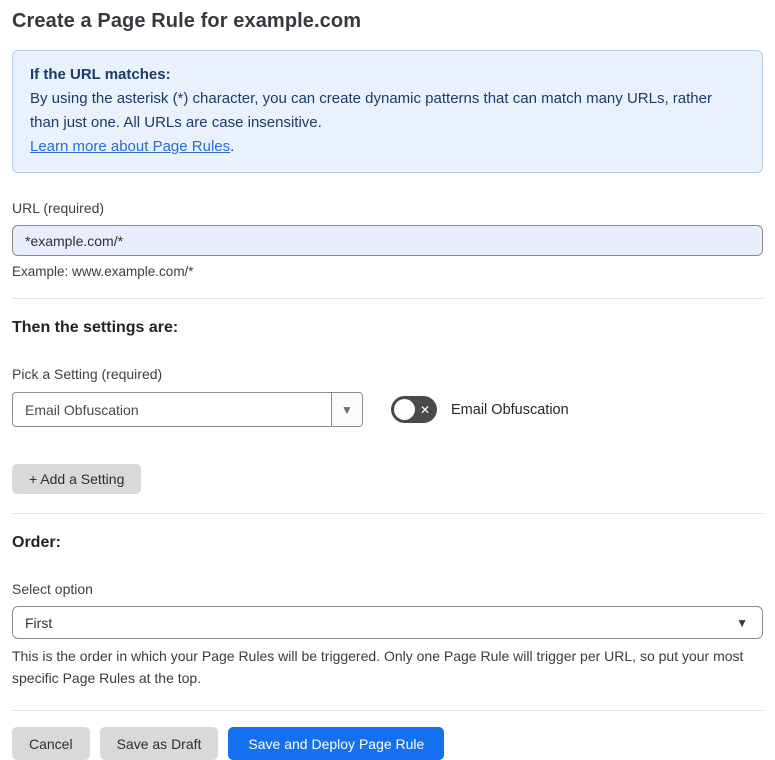 The width and height of the screenshot is (775, 760). What do you see at coordinates (82, 409) in the screenshot?
I see `setting-dropdown-value: Email Obfuscation` at bounding box center [82, 409].